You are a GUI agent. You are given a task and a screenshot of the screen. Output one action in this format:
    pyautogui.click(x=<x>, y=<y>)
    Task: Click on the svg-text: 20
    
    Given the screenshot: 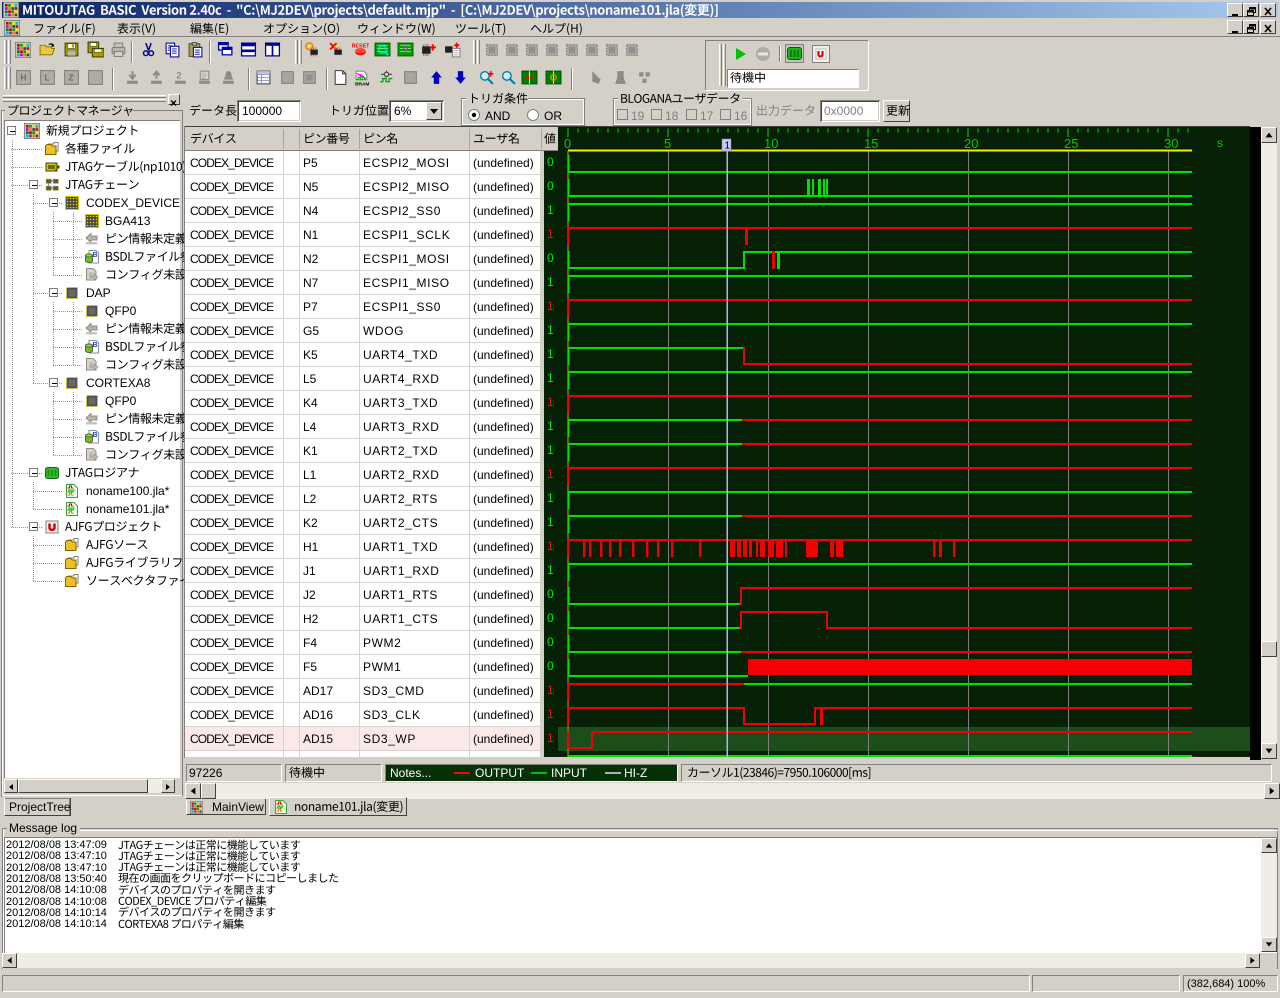 What is the action you would take?
    pyautogui.click(x=971, y=143)
    